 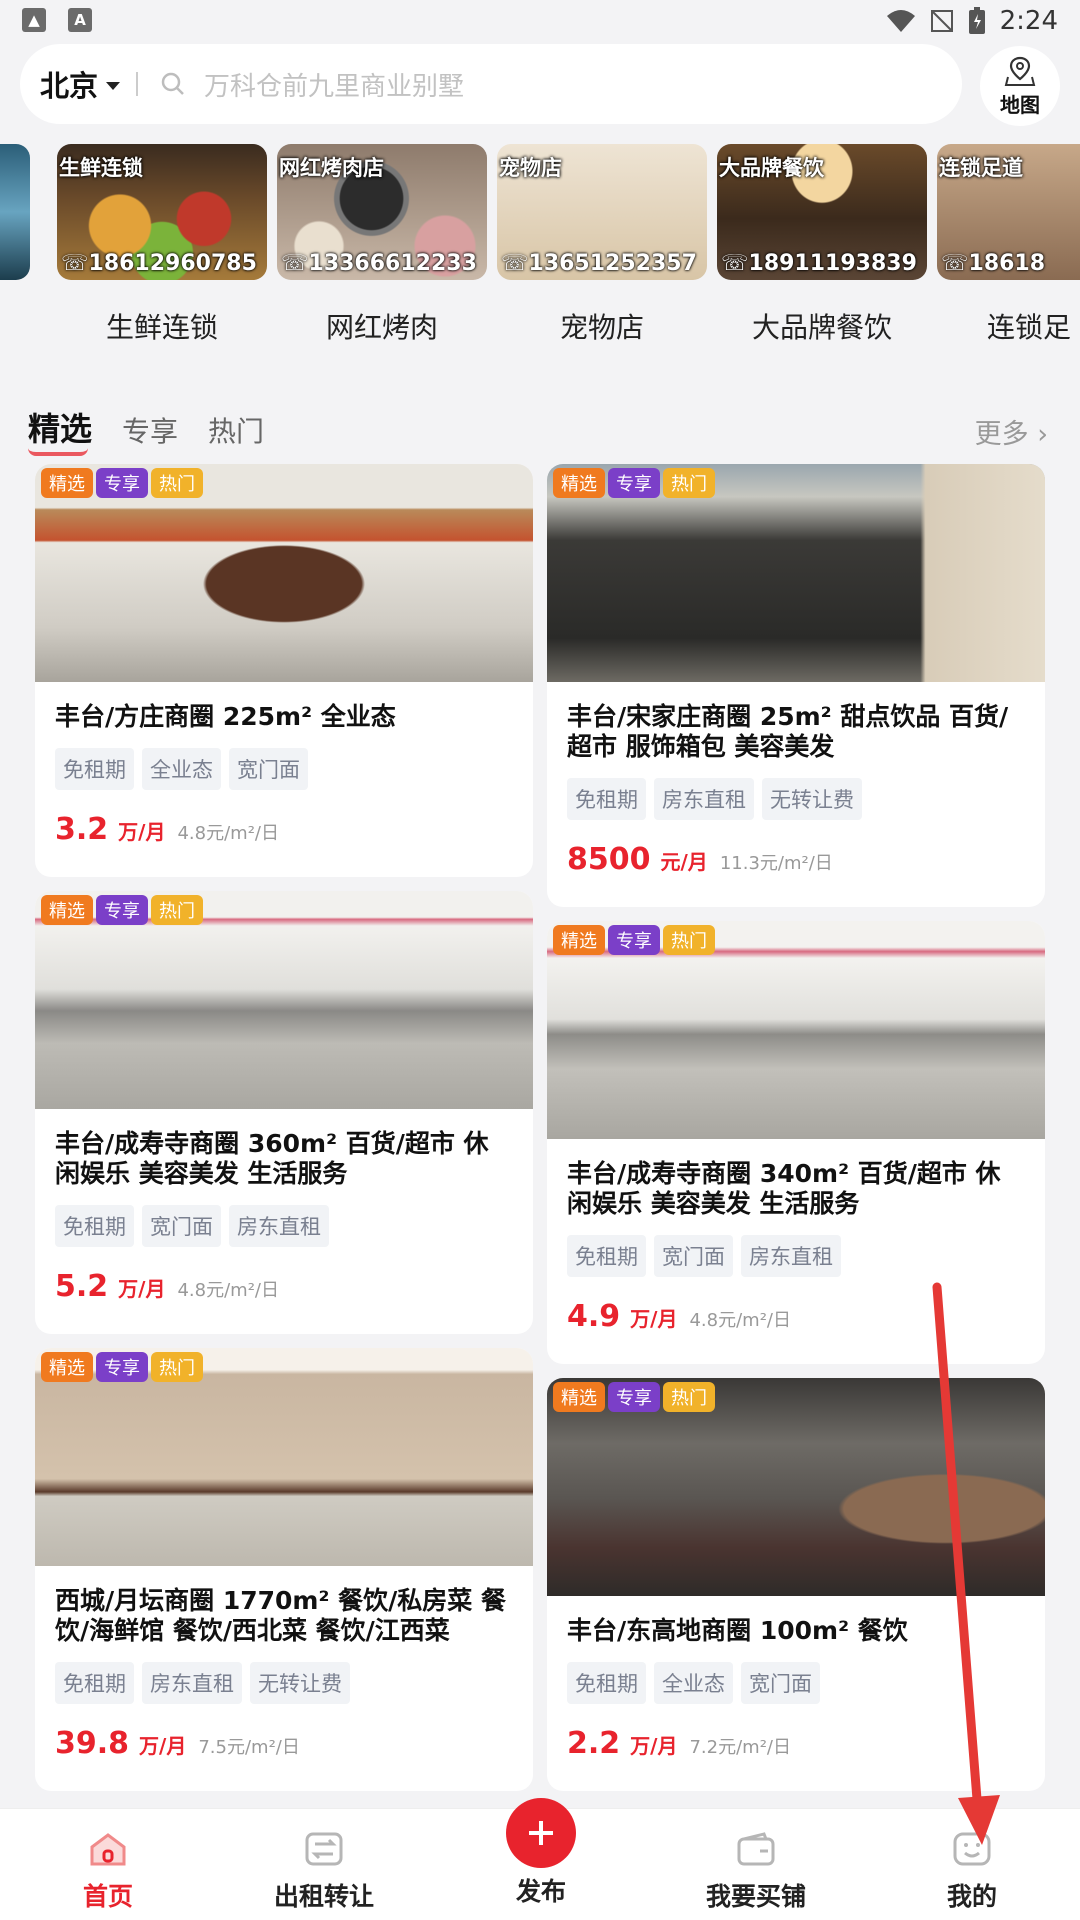 What do you see at coordinates (599, 263) in the screenshot?
I see `category-phone: ☏13651252357` at bounding box center [599, 263].